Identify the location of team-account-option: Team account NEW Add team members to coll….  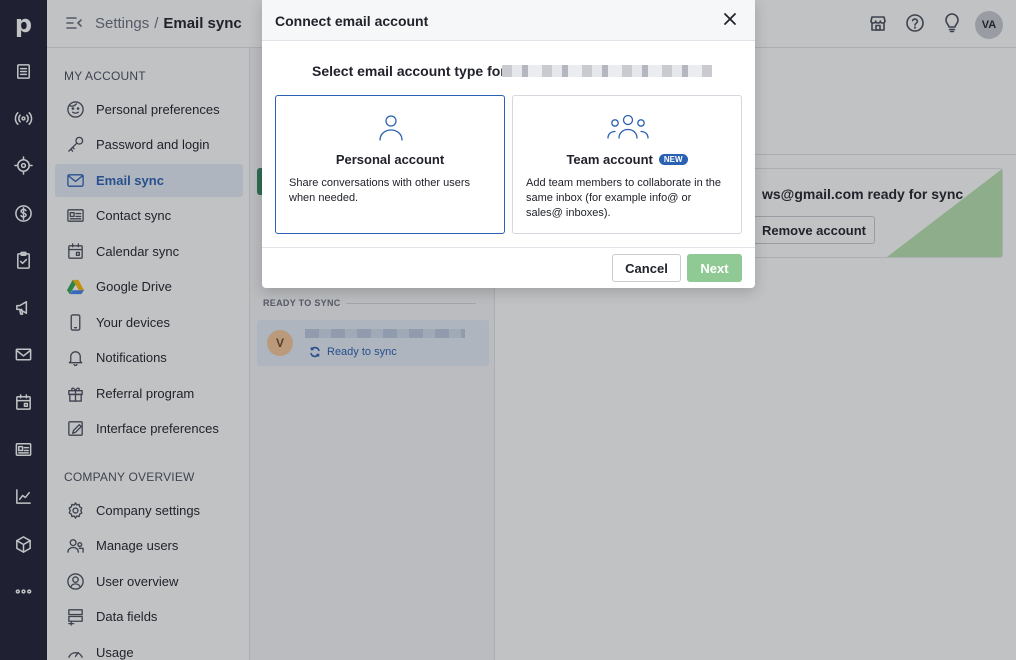
(627, 164).